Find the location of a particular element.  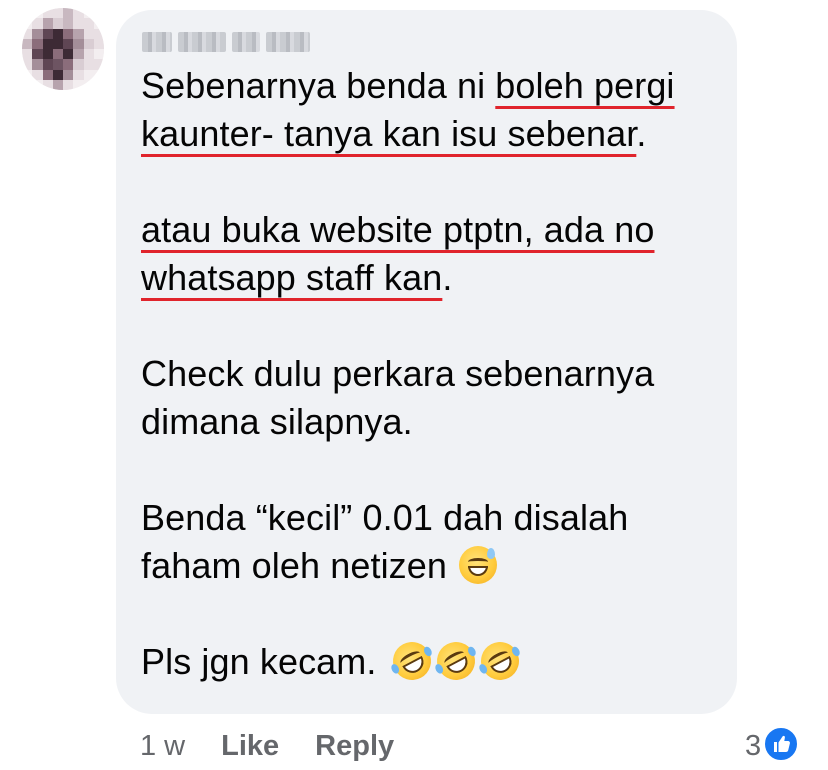

avatar is located at coordinates (63, 49).